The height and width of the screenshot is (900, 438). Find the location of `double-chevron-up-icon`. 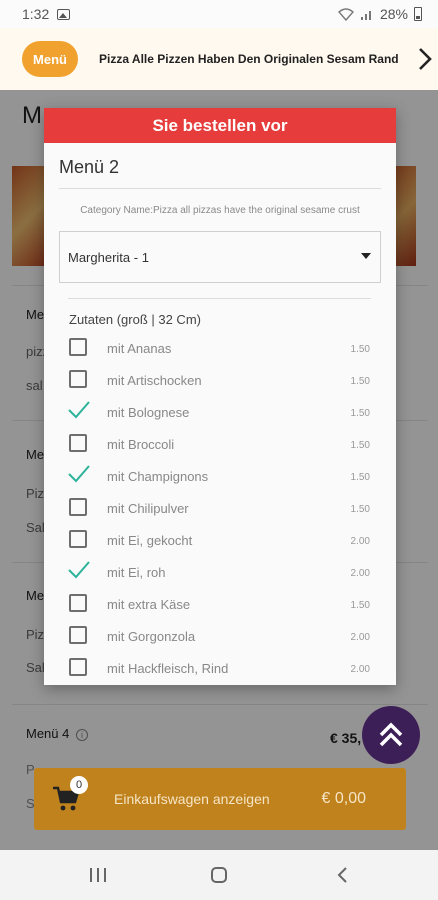

double-chevron-up-icon is located at coordinates (391, 734).